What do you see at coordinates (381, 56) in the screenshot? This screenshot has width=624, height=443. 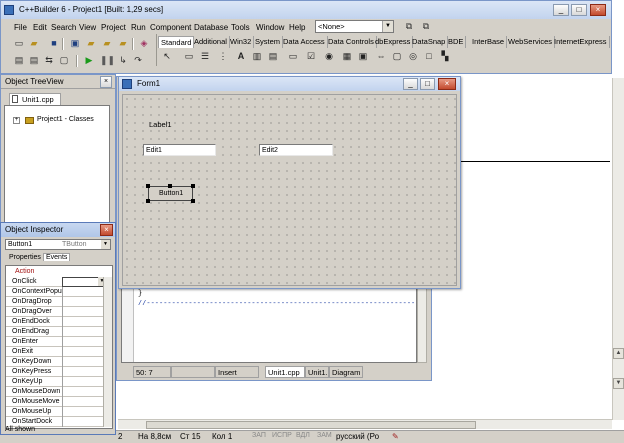 I see `scrollbar-icon: ⇔` at bounding box center [381, 56].